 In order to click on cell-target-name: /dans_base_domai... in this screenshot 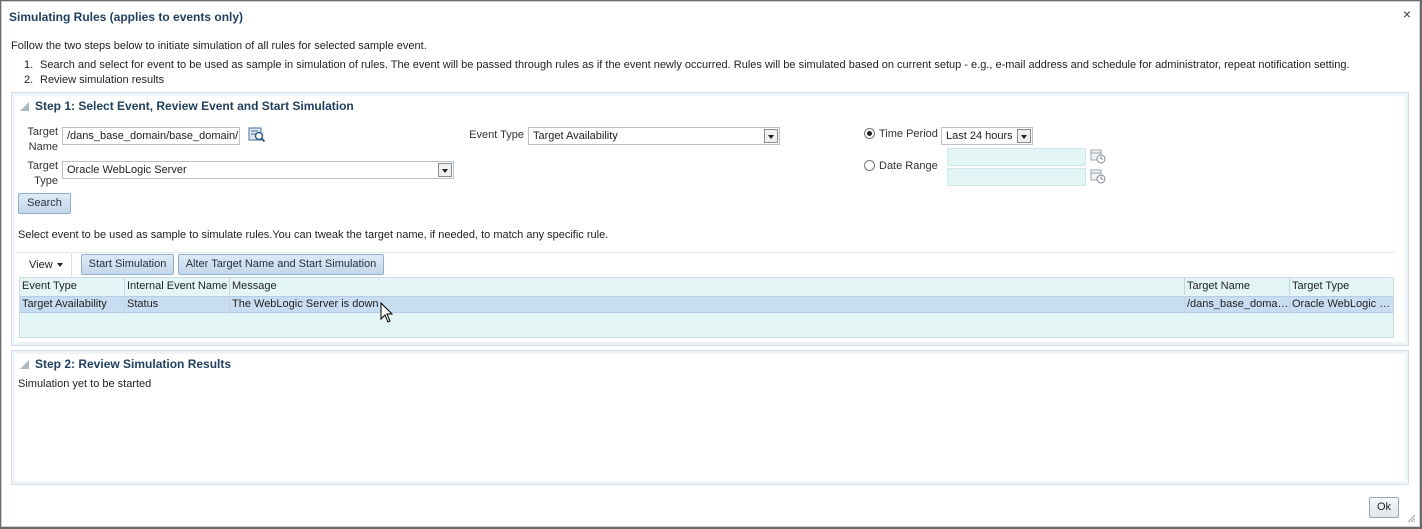, I will do `click(1237, 304)`.